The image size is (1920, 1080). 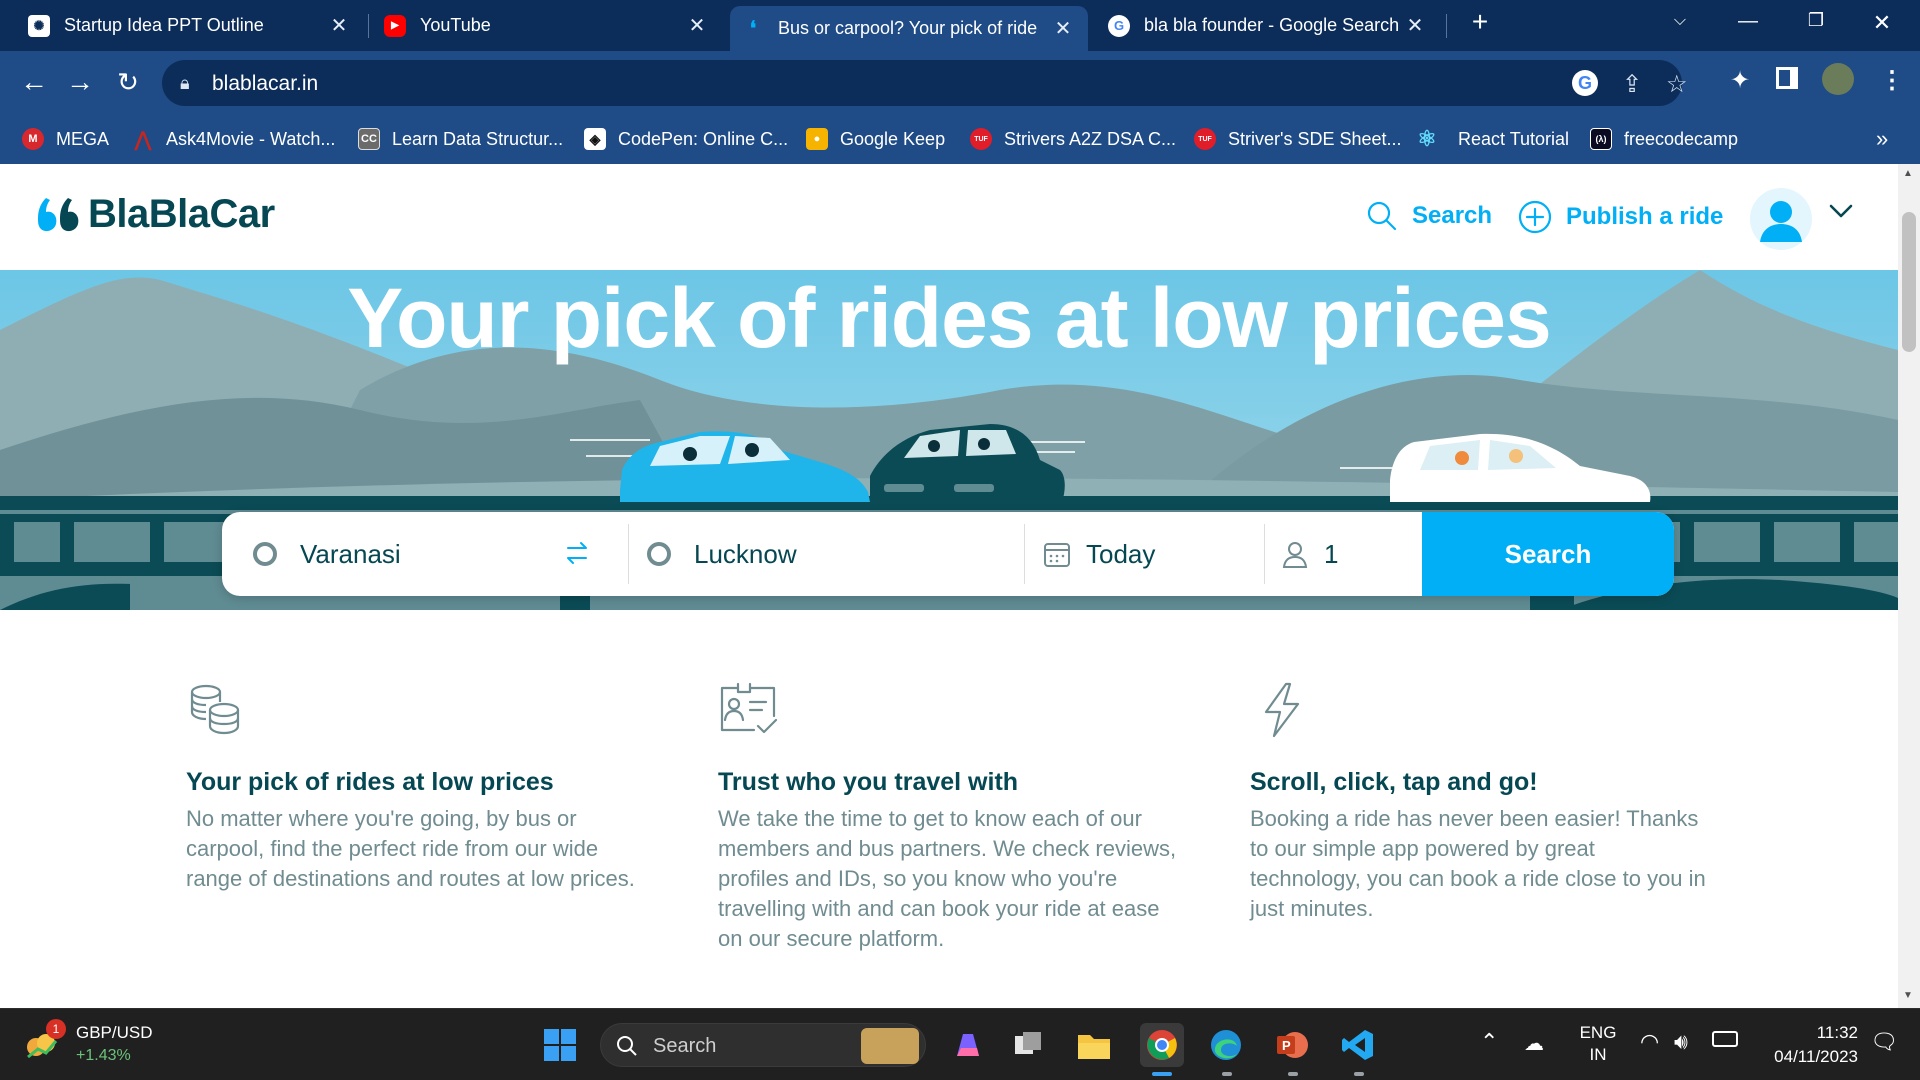 What do you see at coordinates (890, 1046) in the screenshot?
I see `search-highlight-image-icon` at bounding box center [890, 1046].